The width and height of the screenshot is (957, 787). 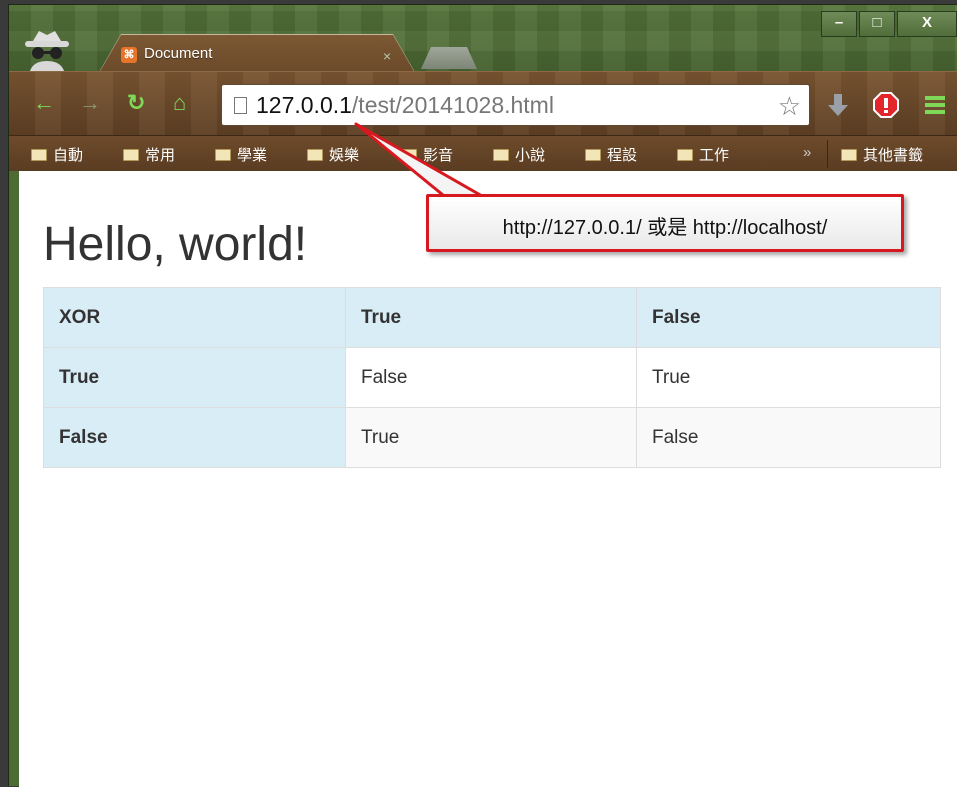 What do you see at coordinates (136, 103) in the screenshot?
I see `reload-icon: ↻` at bounding box center [136, 103].